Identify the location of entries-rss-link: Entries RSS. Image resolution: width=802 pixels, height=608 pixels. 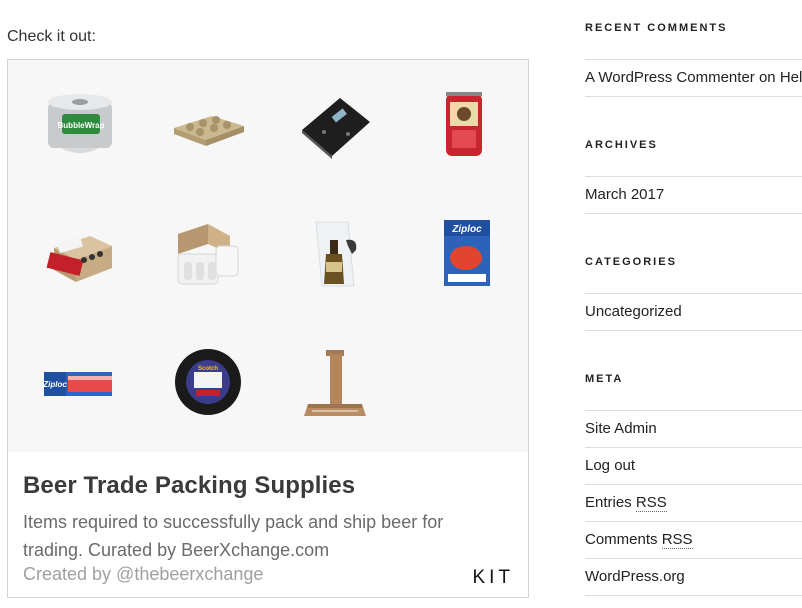
(626, 503).